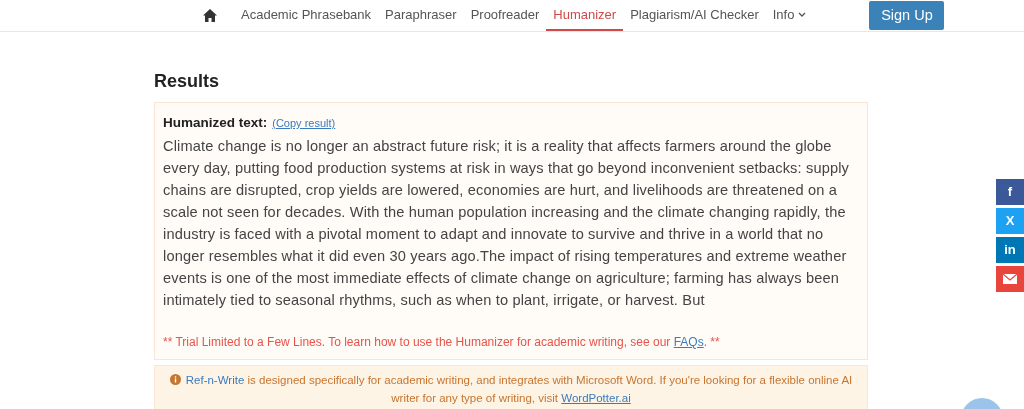 This screenshot has width=1024, height=409. Describe the element at coordinates (215, 123) in the screenshot. I see `result-label: Humanized text:` at that location.